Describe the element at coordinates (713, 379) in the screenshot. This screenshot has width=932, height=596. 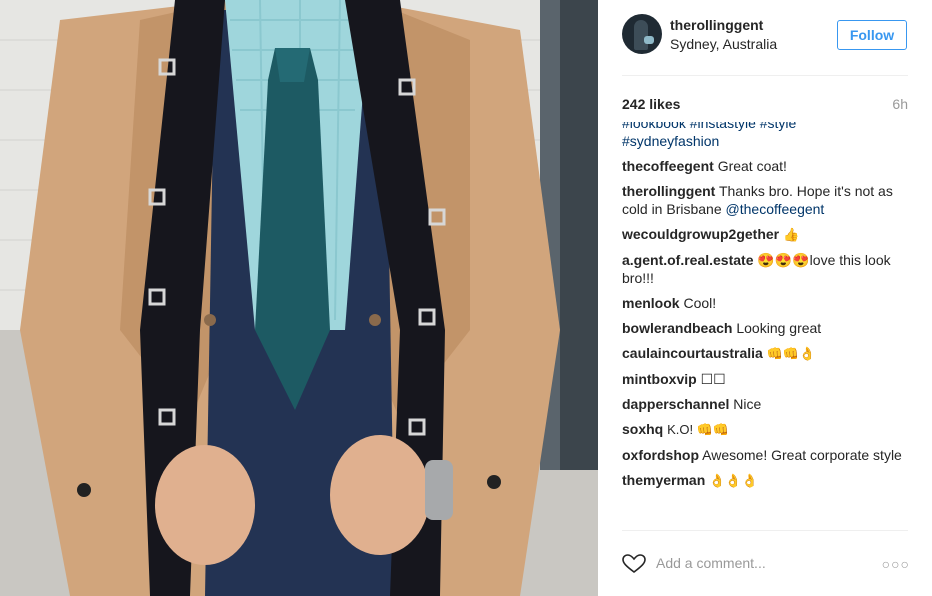
I see `comment-text: ☐☐` at that location.